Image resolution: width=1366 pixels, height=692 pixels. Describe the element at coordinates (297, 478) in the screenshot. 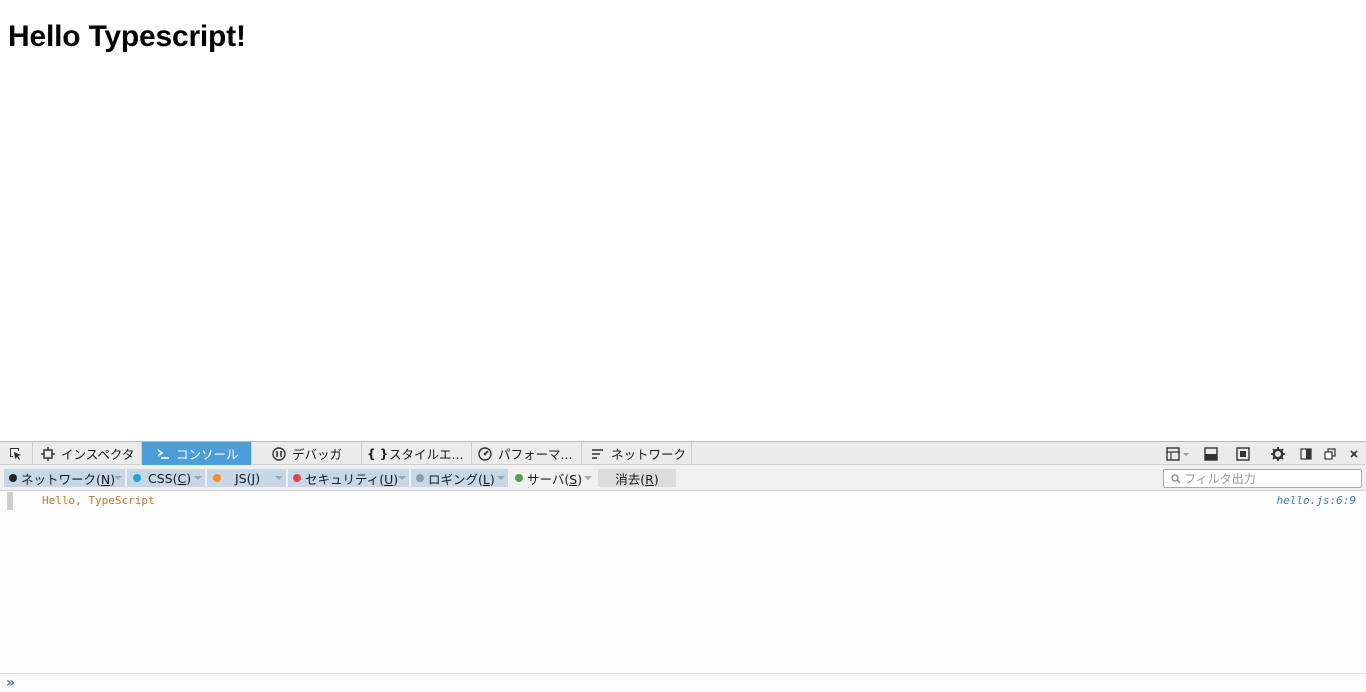

I see `security-dot-icon` at that location.